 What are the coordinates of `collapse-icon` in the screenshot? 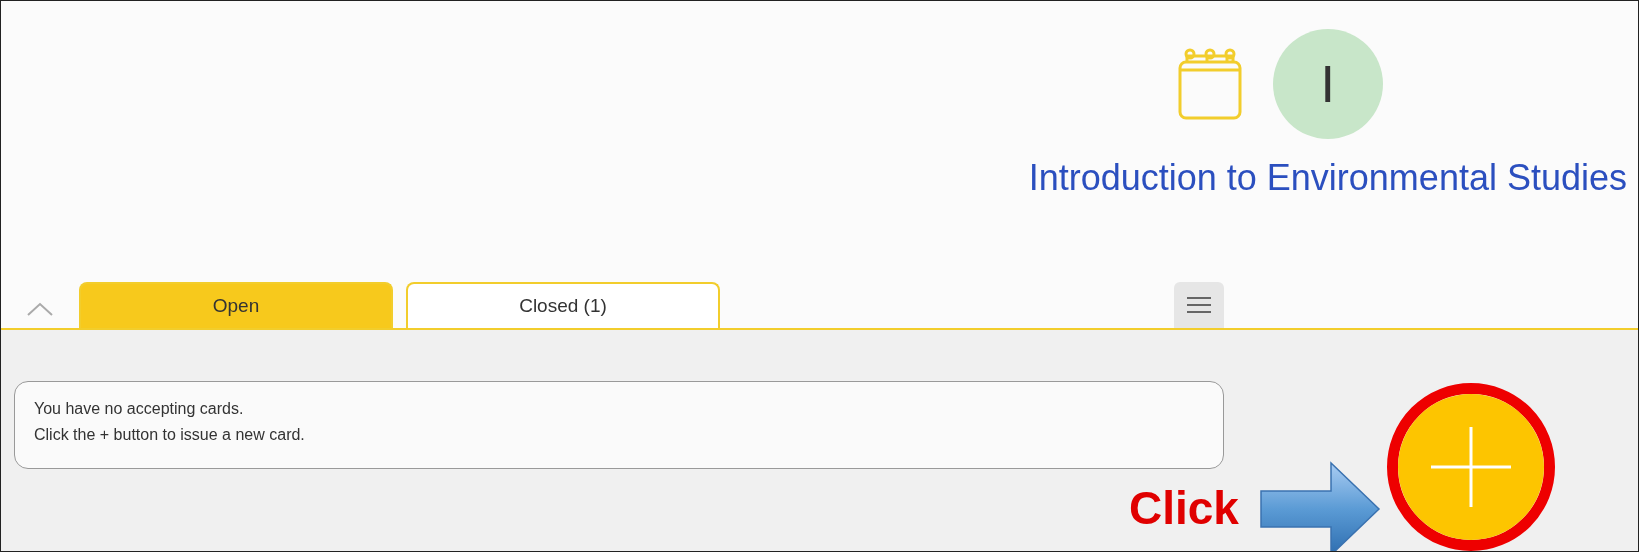 It's located at (40, 309).